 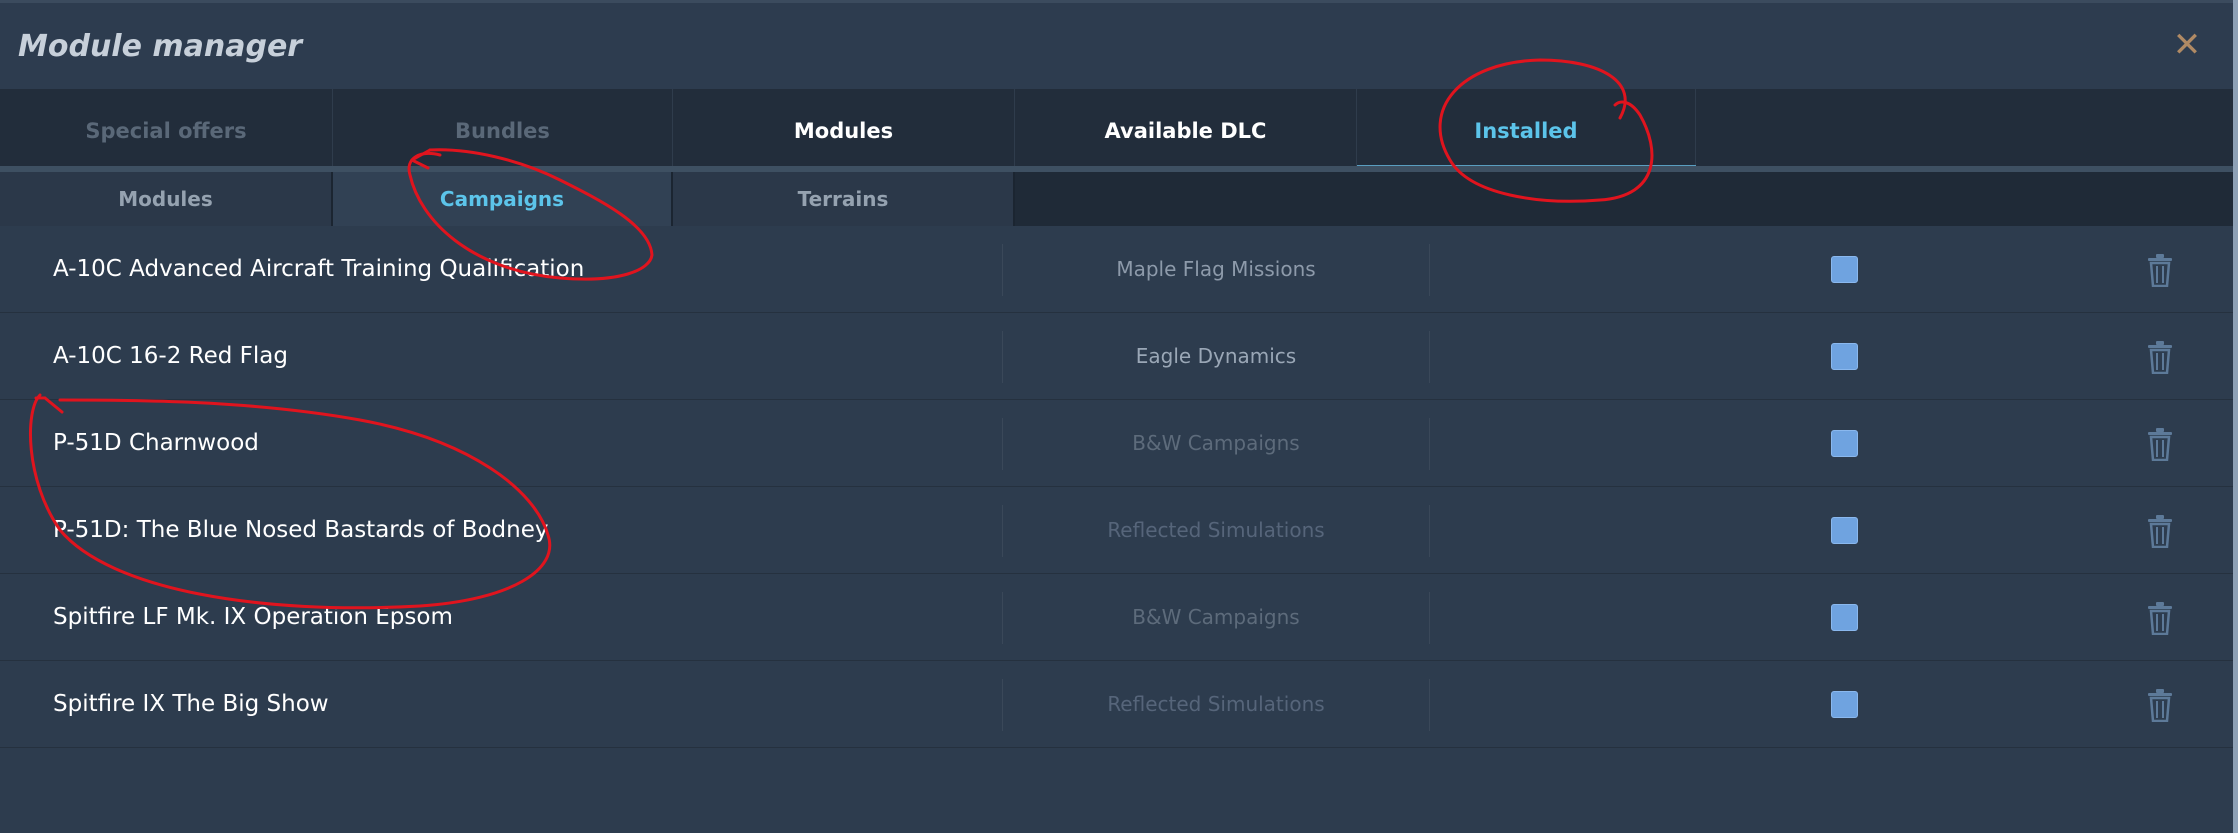 I want to click on campaign-name: A-10C 16-2 Red Flag, so click(x=170, y=356).